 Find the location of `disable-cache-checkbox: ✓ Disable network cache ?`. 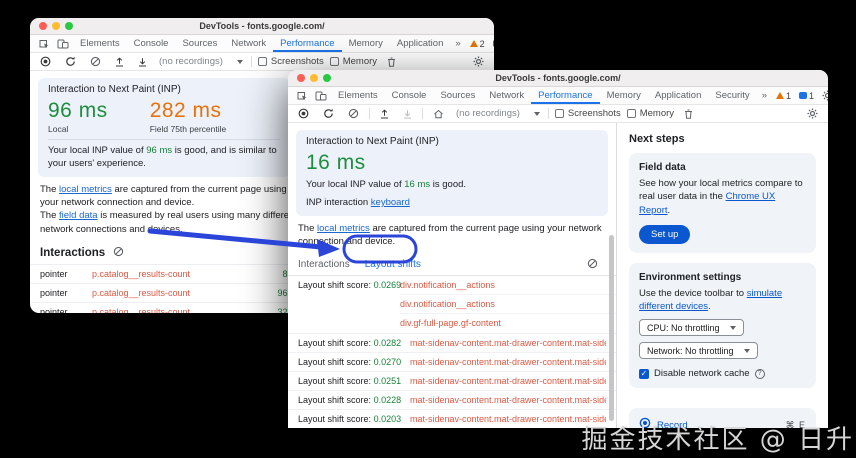

disable-cache-checkbox: ✓ Disable network cache ? is located at coordinates (722, 373).